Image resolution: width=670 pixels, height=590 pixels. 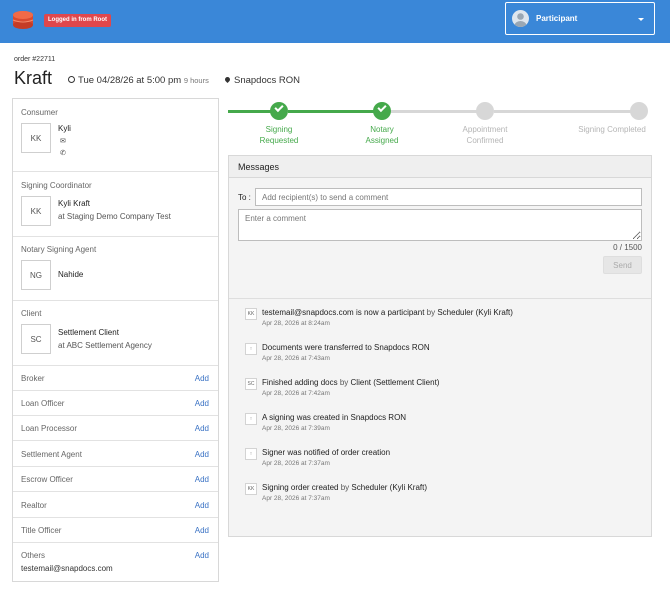 What do you see at coordinates (251, 384) in the screenshot?
I see `avatar: SC` at bounding box center [251, 384].